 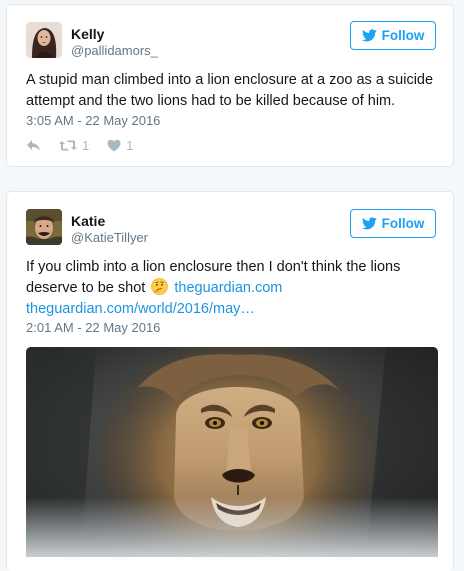 I want to click on tweet-actions: 1 1, so click(x=88, y=145).